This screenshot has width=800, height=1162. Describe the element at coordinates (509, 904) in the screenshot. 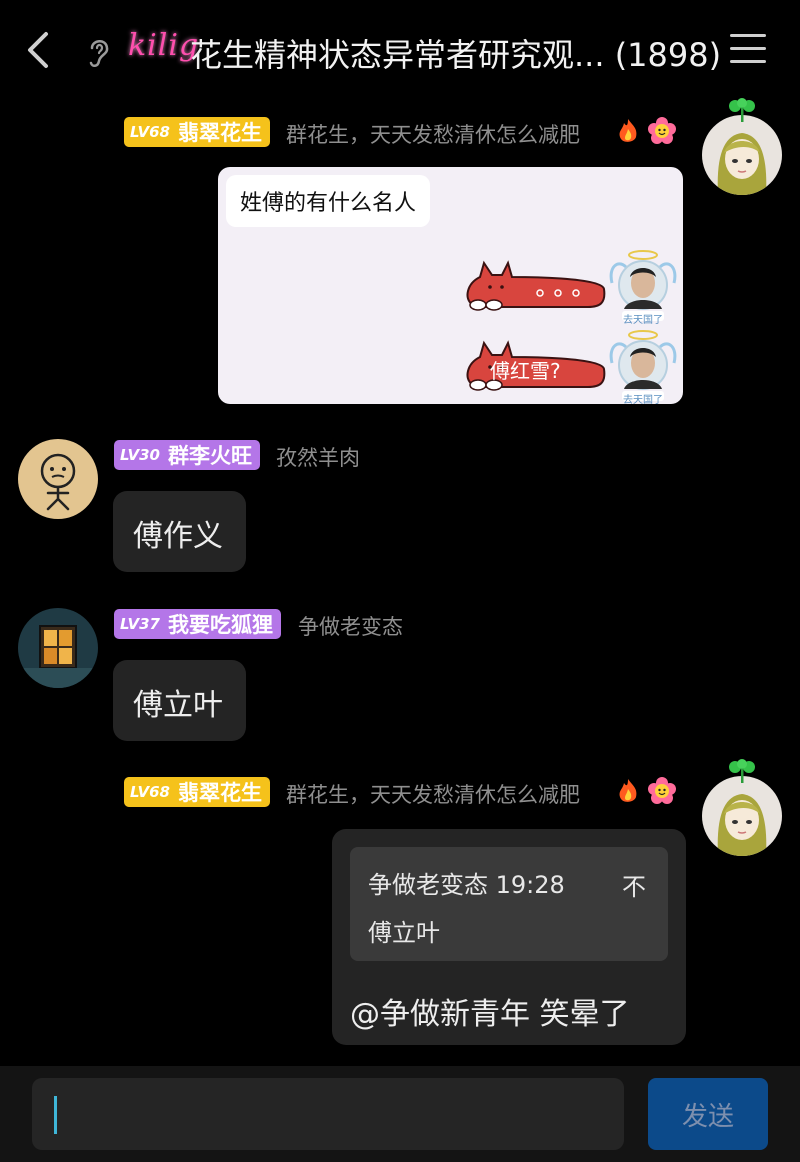

I see `quoted-message: 争做老变态 19:28 不 傅立叶` at that location.